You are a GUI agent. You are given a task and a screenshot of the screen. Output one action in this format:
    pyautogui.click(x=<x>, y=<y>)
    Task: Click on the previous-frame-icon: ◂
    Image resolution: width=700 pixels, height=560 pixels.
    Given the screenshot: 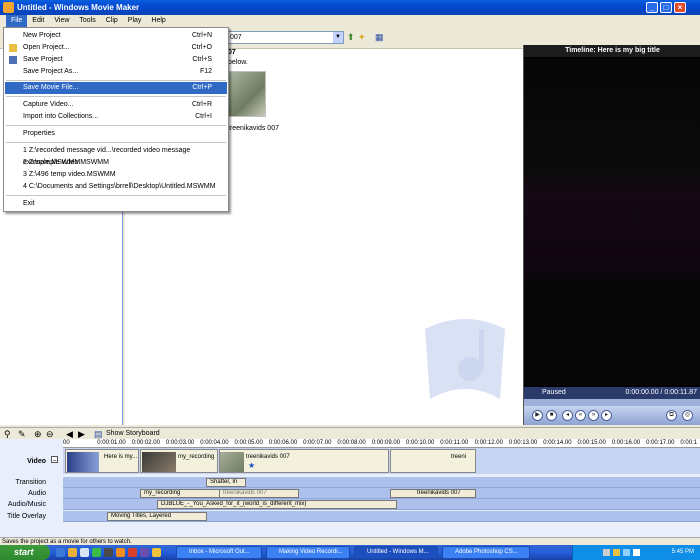 What is the action you would take?
    pyautogui.click(x=567, y=415)
    